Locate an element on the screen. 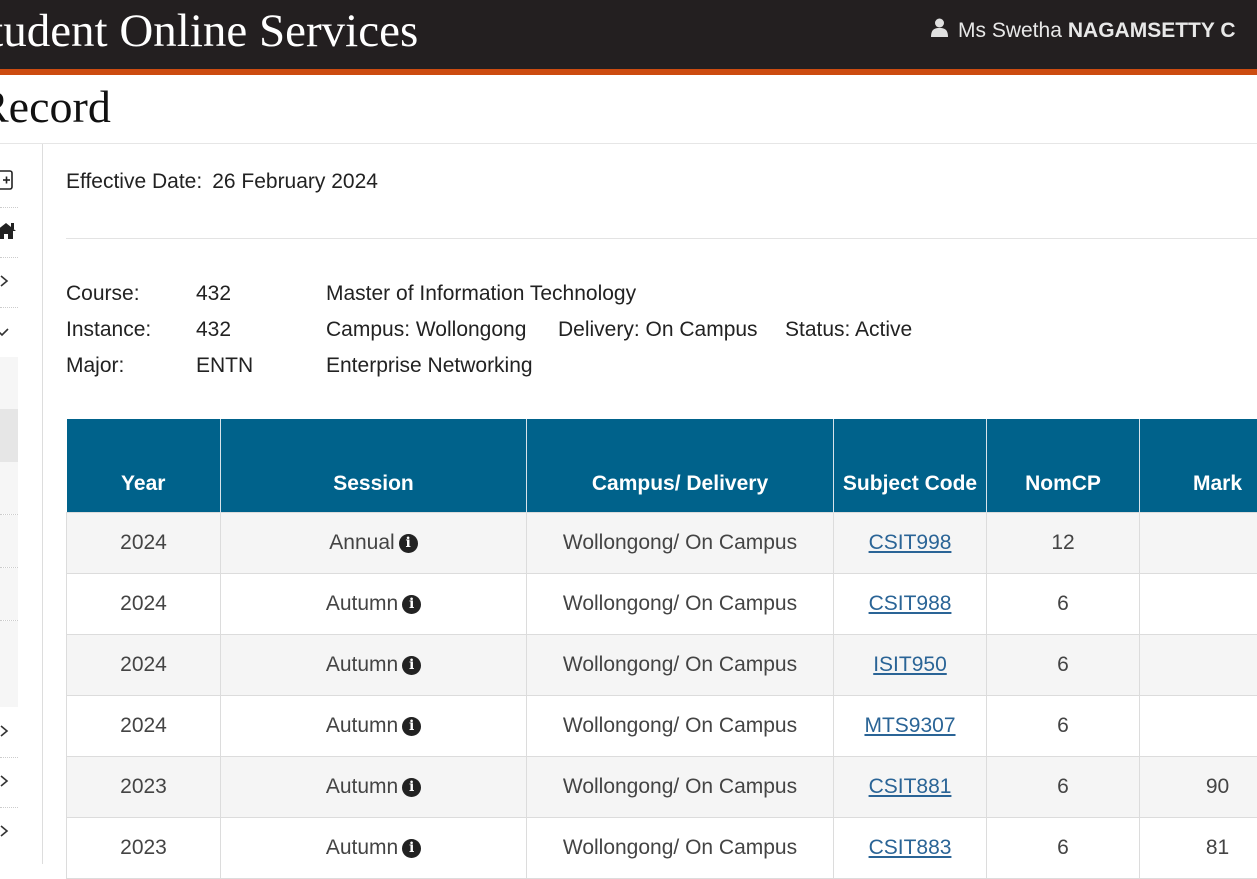 This screenshot has height=879, width=1257. sidebar-subitem-active is located at coordinates (9, 435).